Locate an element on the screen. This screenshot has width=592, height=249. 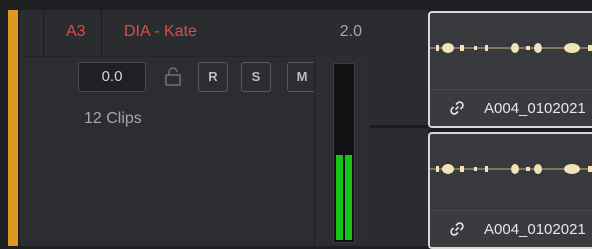
audio-clip-2: A004_0102021 is located at coordinates (510, 190).